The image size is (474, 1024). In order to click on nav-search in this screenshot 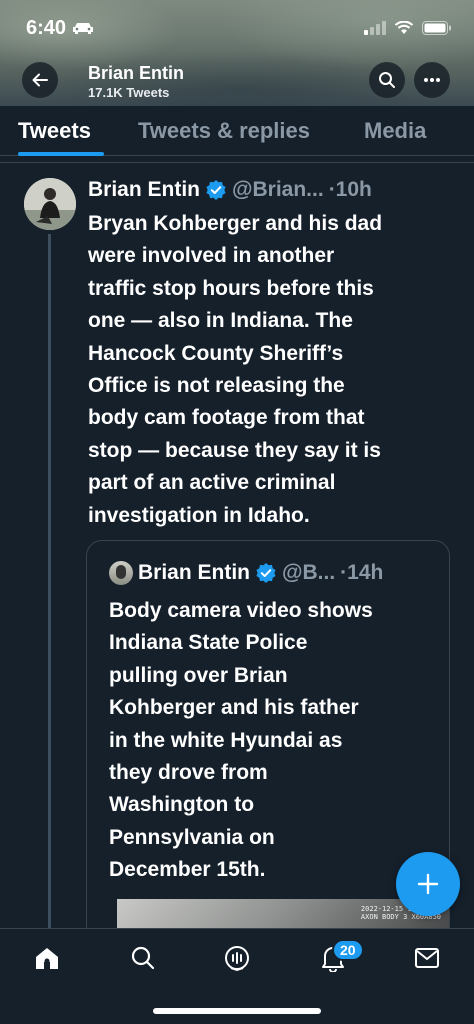, I will do `click(143, 958)`.